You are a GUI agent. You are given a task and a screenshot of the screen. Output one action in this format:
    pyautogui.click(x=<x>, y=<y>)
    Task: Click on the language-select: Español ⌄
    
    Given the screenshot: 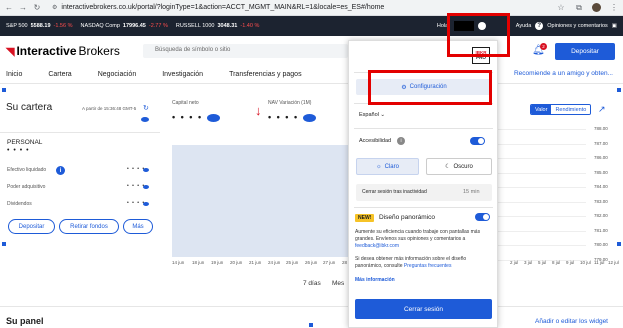 What is the action you would take?
    pyautogui.click(x=372, y=115)
    